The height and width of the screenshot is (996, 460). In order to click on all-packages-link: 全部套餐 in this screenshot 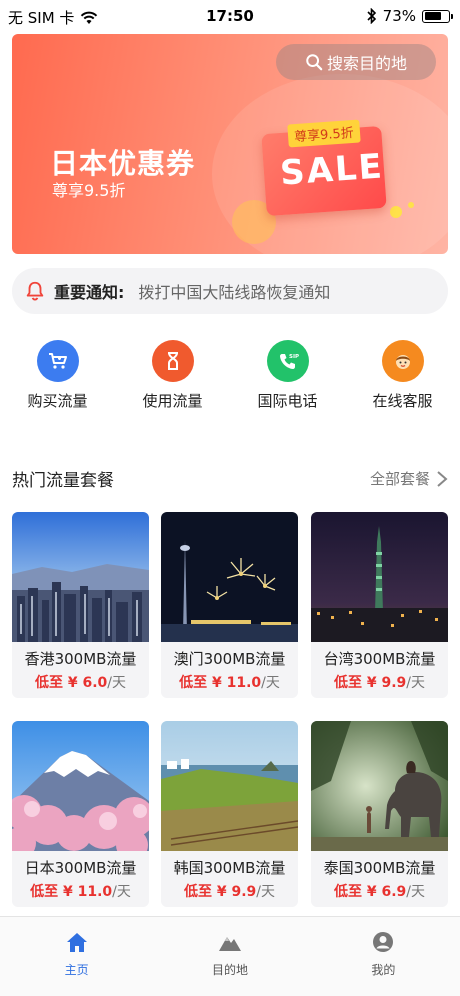, I will do `click(409, 478)`.